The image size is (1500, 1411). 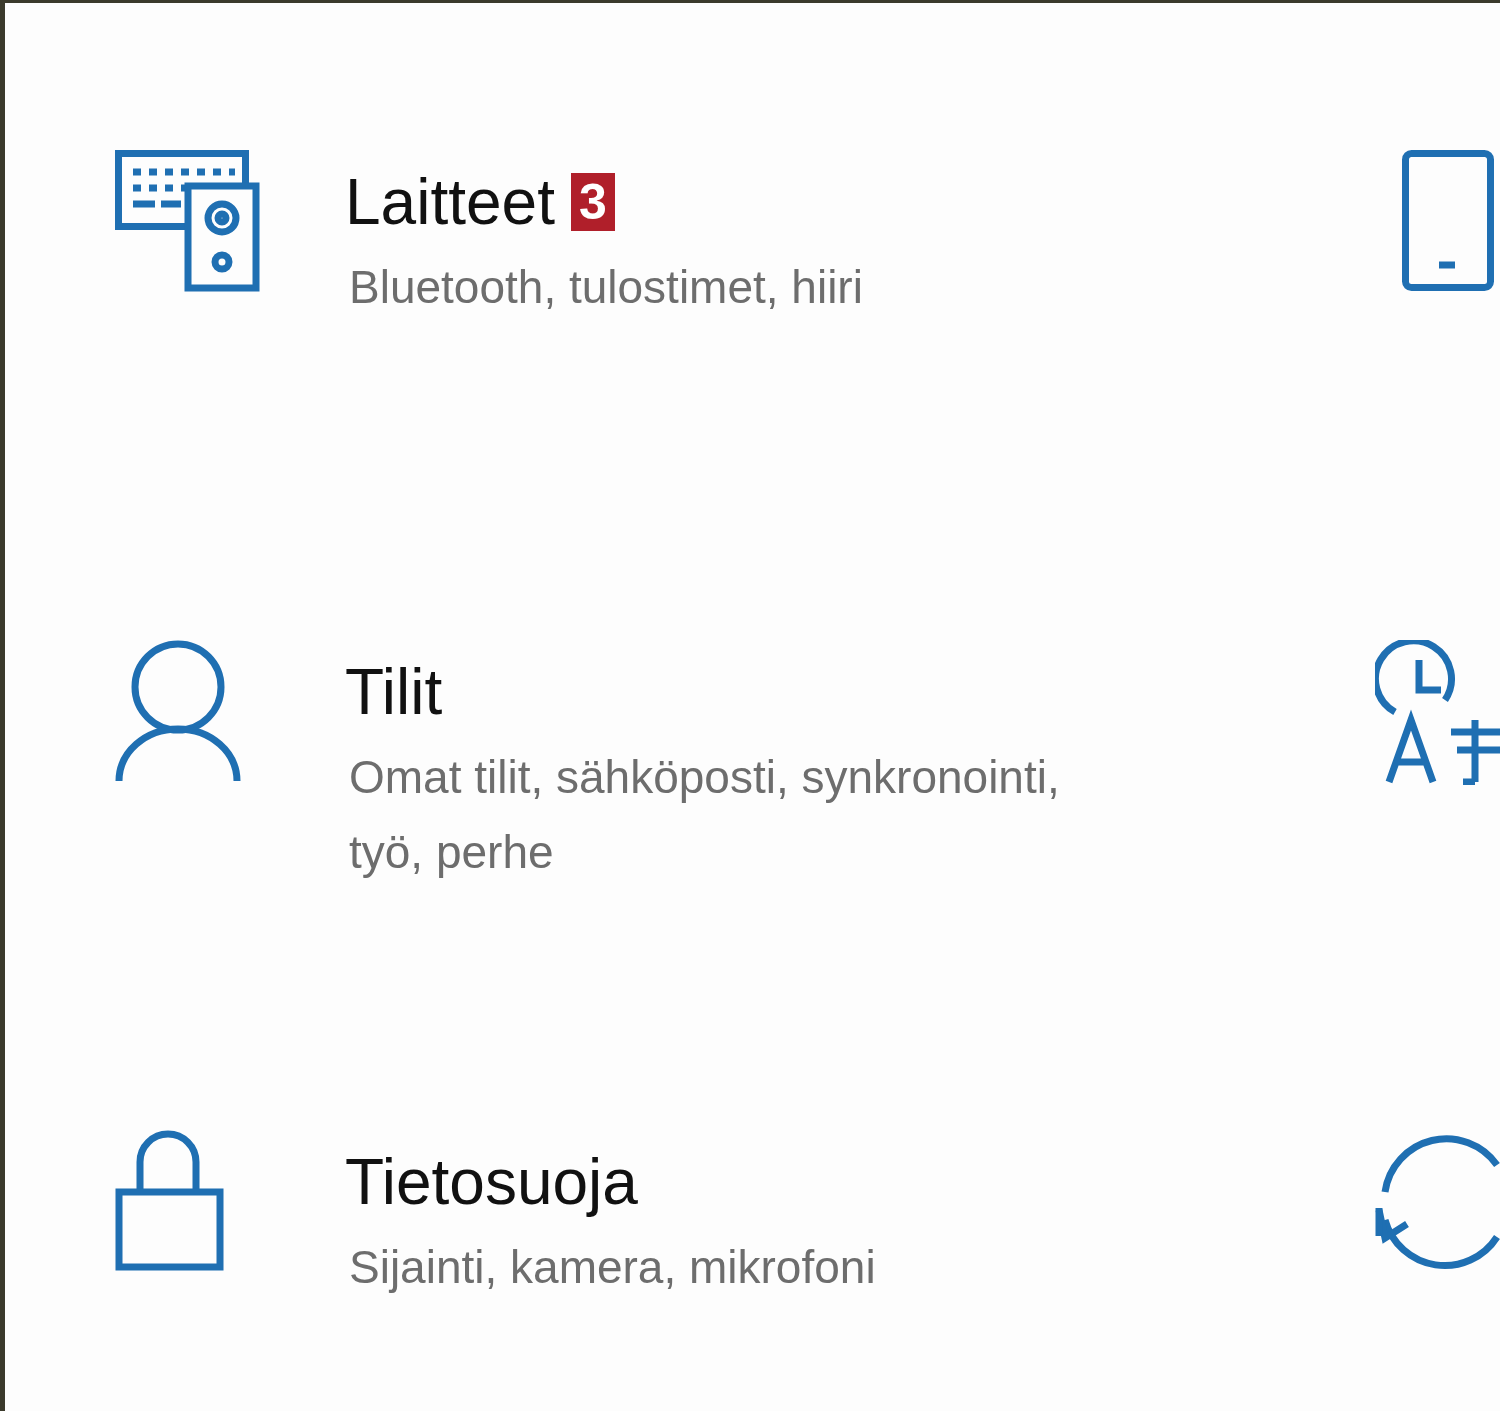 What do you see at coordinates (394, 692) in the screenshot?
I see `item-title: Tilit` at bounding box center [394, 692].